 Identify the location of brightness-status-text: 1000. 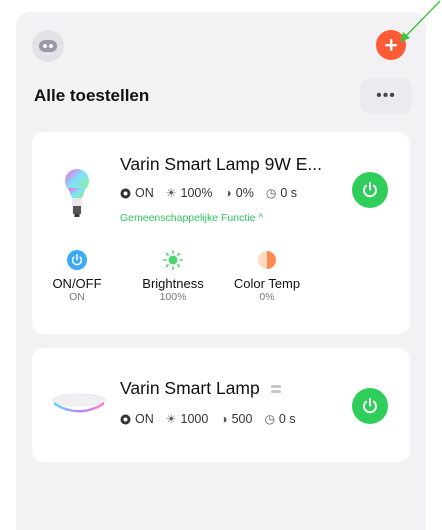
(194, 419).